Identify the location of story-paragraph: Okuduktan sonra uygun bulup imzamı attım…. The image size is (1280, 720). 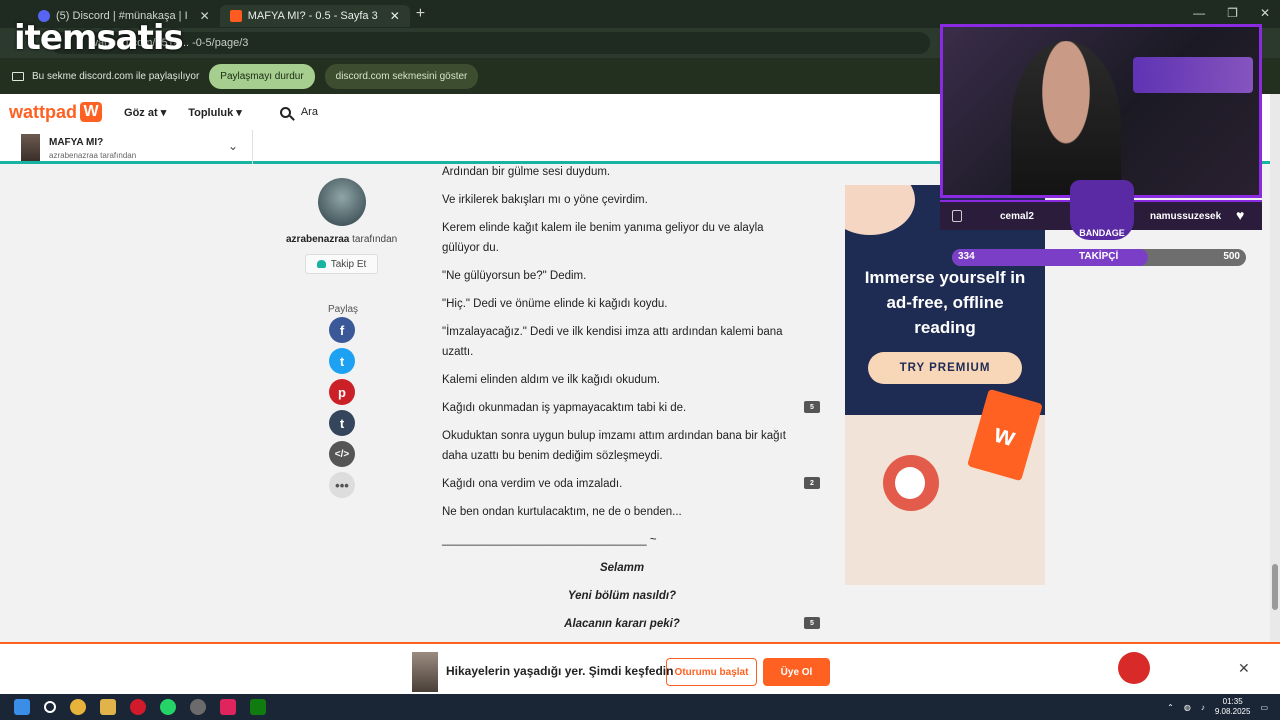
(614, 446).